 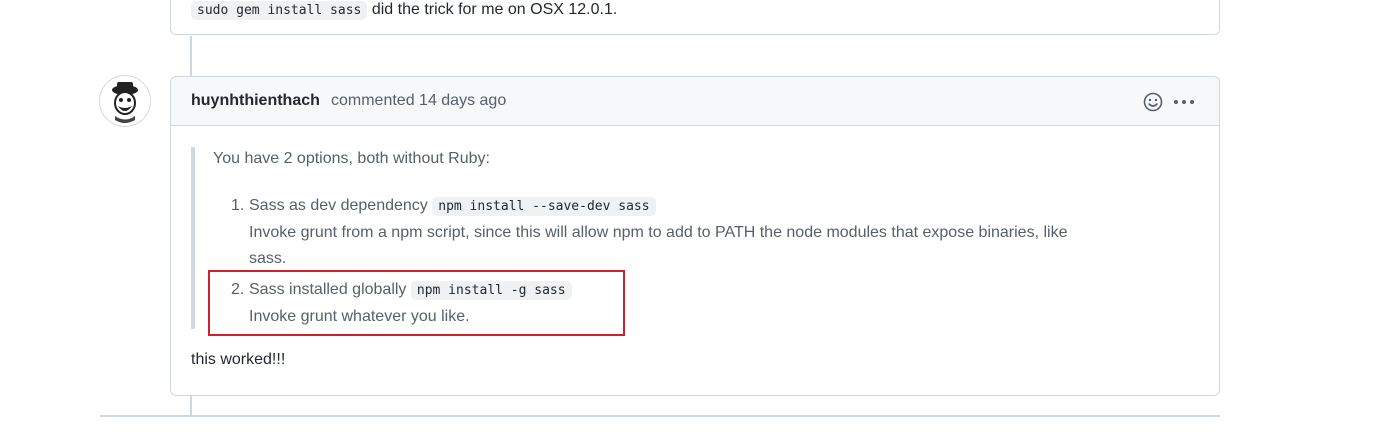 What do you see at coordinates (418, 101) in the screenshot?
I see `comment-timestamp: commented 14 days ago` at bounding box center [418, 101].